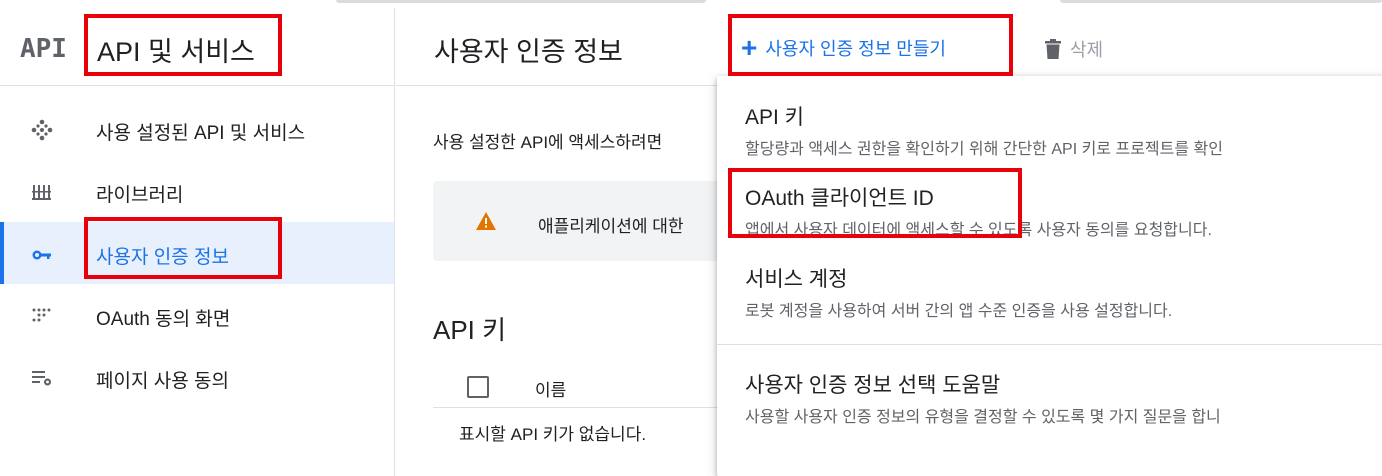 Image resolution: width=1382 pixels, height=476 pixels. I want to click on trash-icon, so click(1053, 49).